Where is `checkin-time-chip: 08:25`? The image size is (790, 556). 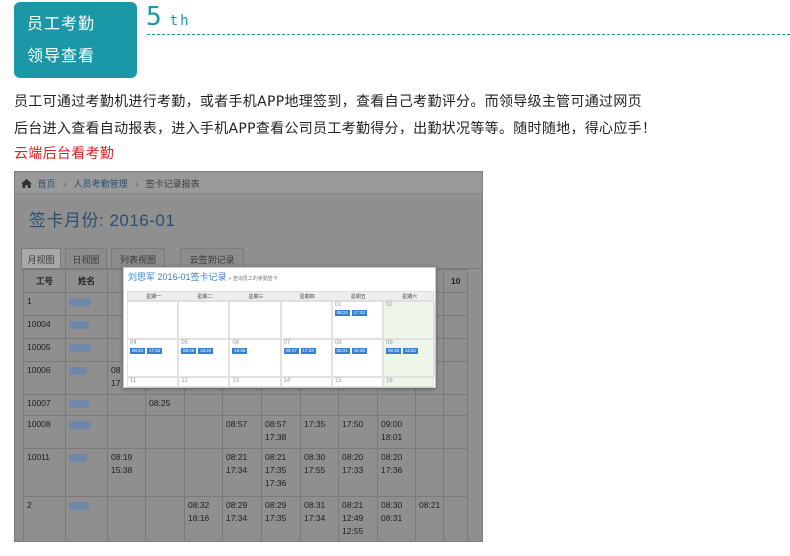 checkin-time-chip: 08:25 is located at coordinates (189, 351).